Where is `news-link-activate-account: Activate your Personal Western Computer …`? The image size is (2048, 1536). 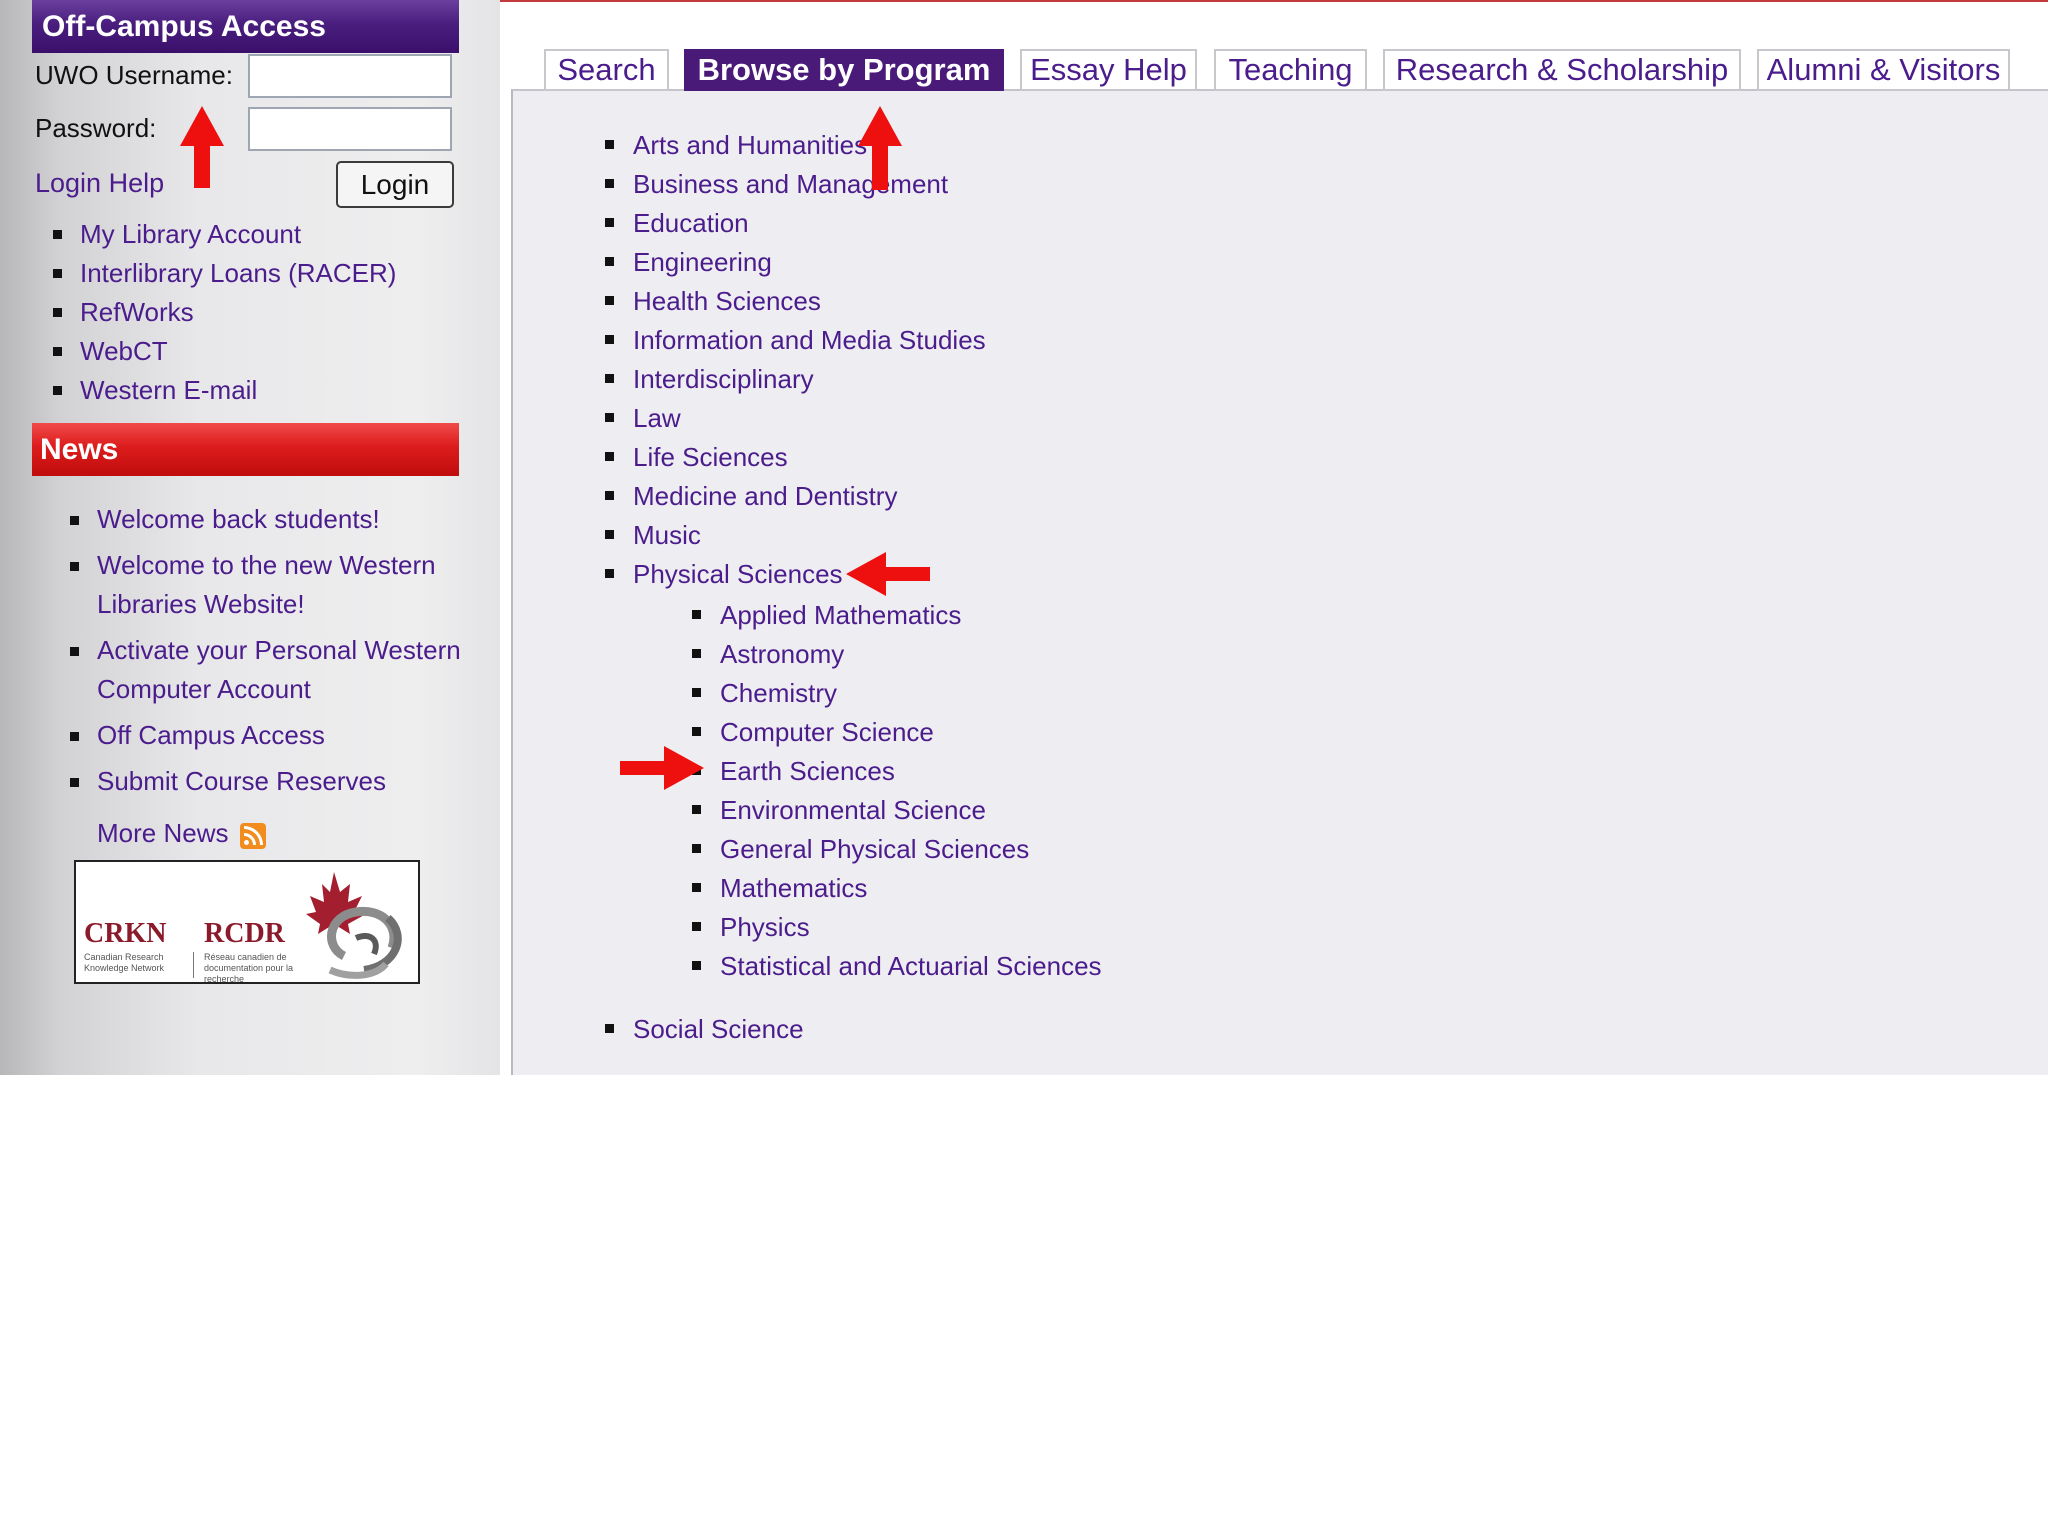 news-link-activate-account: Activate your Personal Western Computer … is located at coordinates (279, 669).